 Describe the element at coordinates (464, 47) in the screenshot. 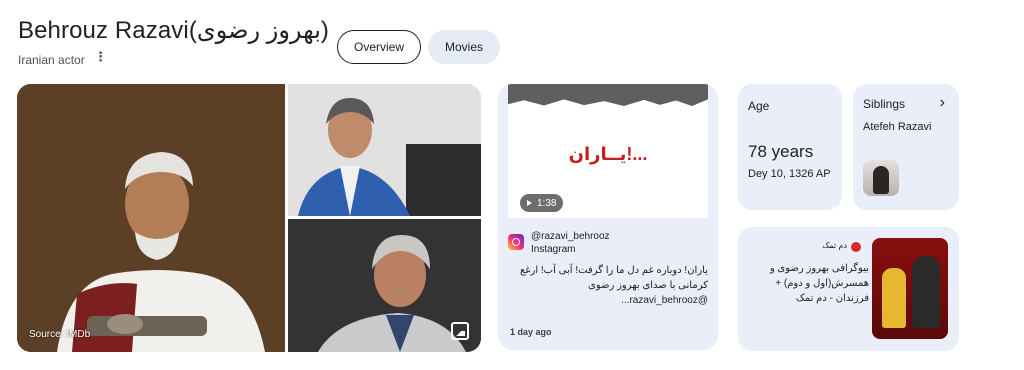

I see `tab-movies: Movies` at that location.